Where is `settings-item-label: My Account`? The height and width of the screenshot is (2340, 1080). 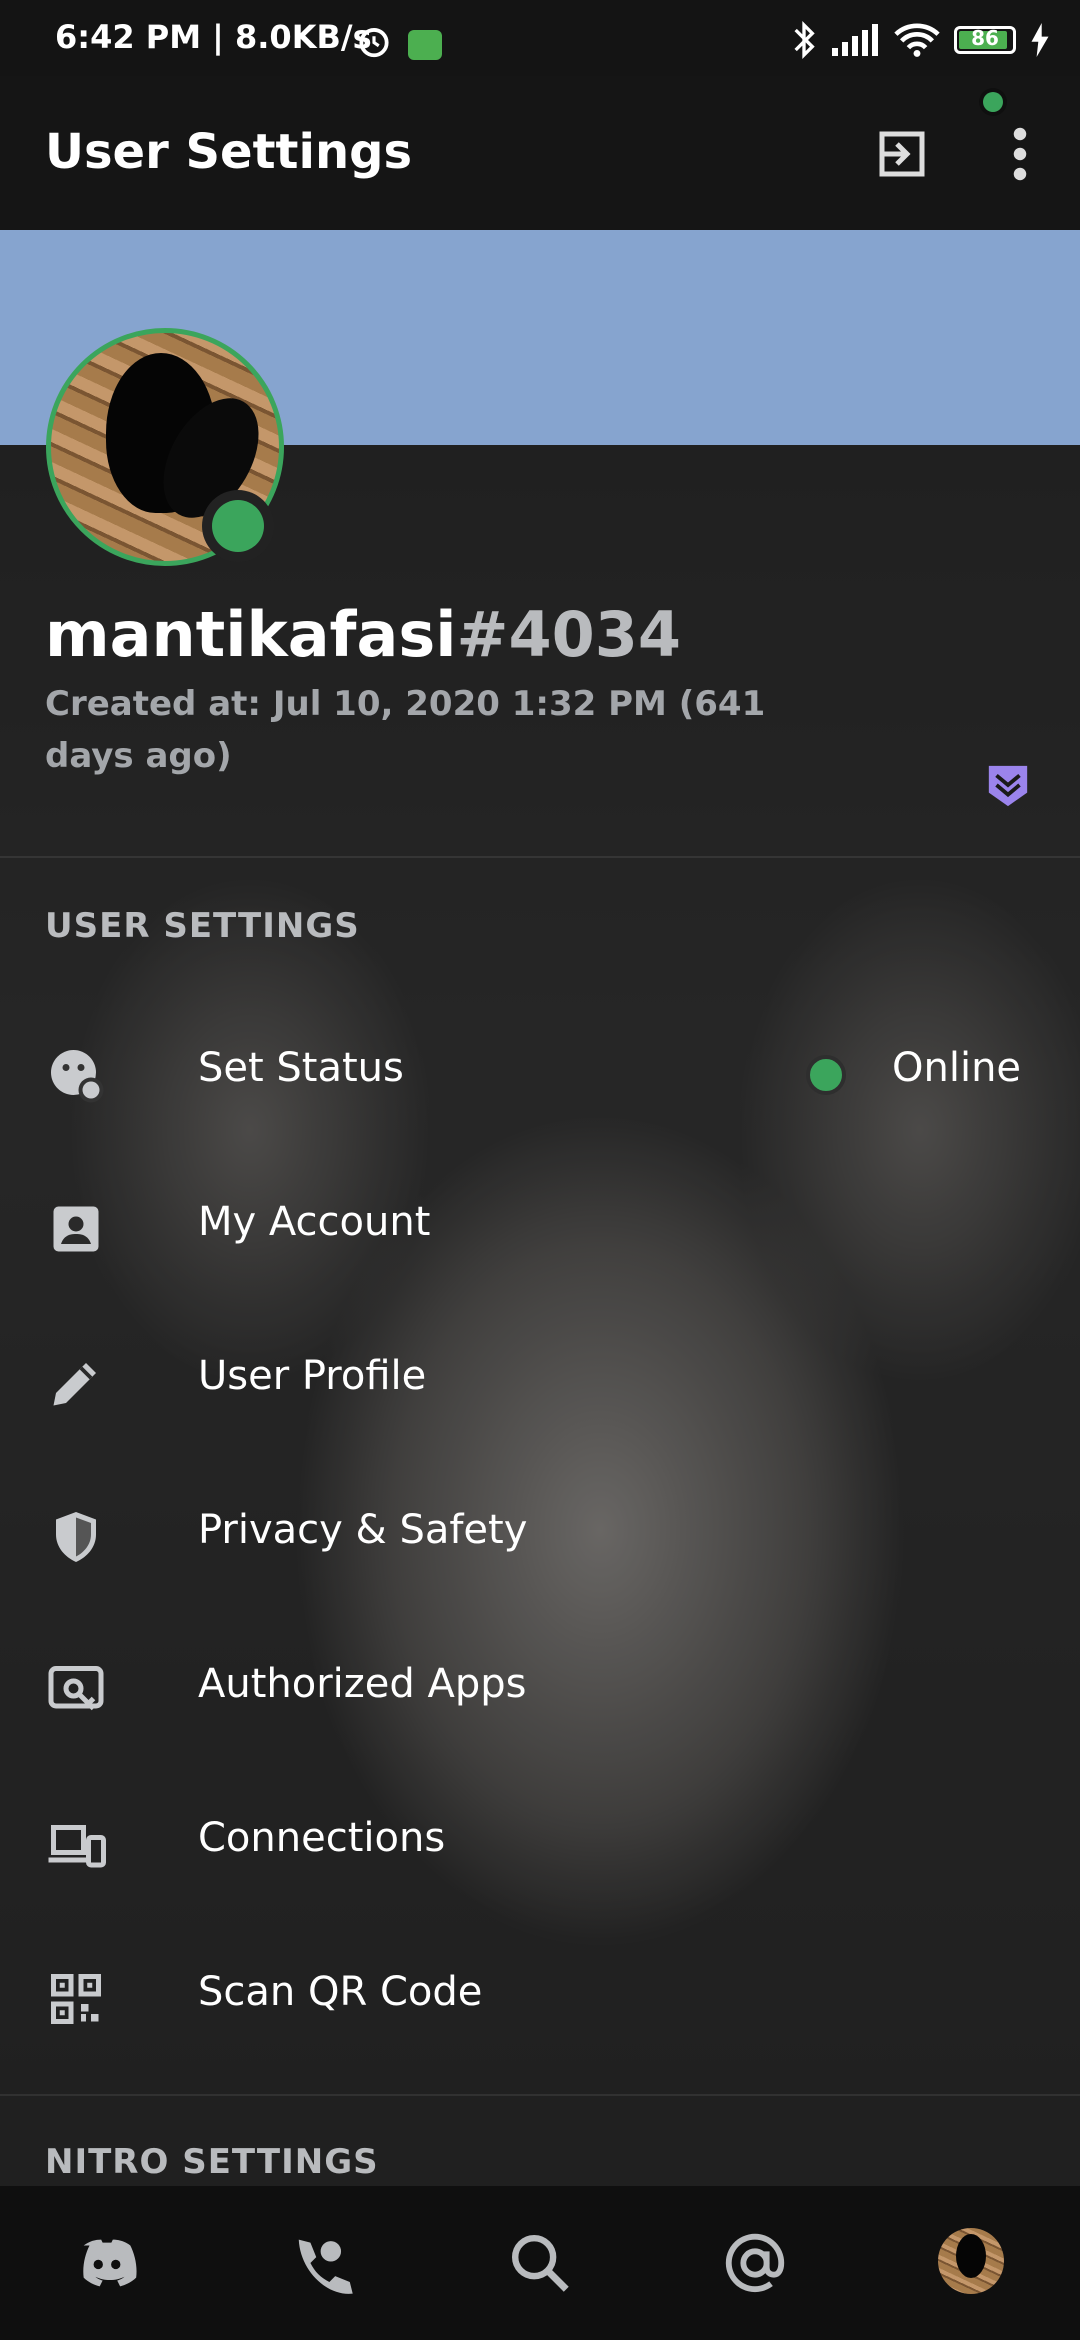 settings-item-label: My Account is located at coordinates (314, 1222).